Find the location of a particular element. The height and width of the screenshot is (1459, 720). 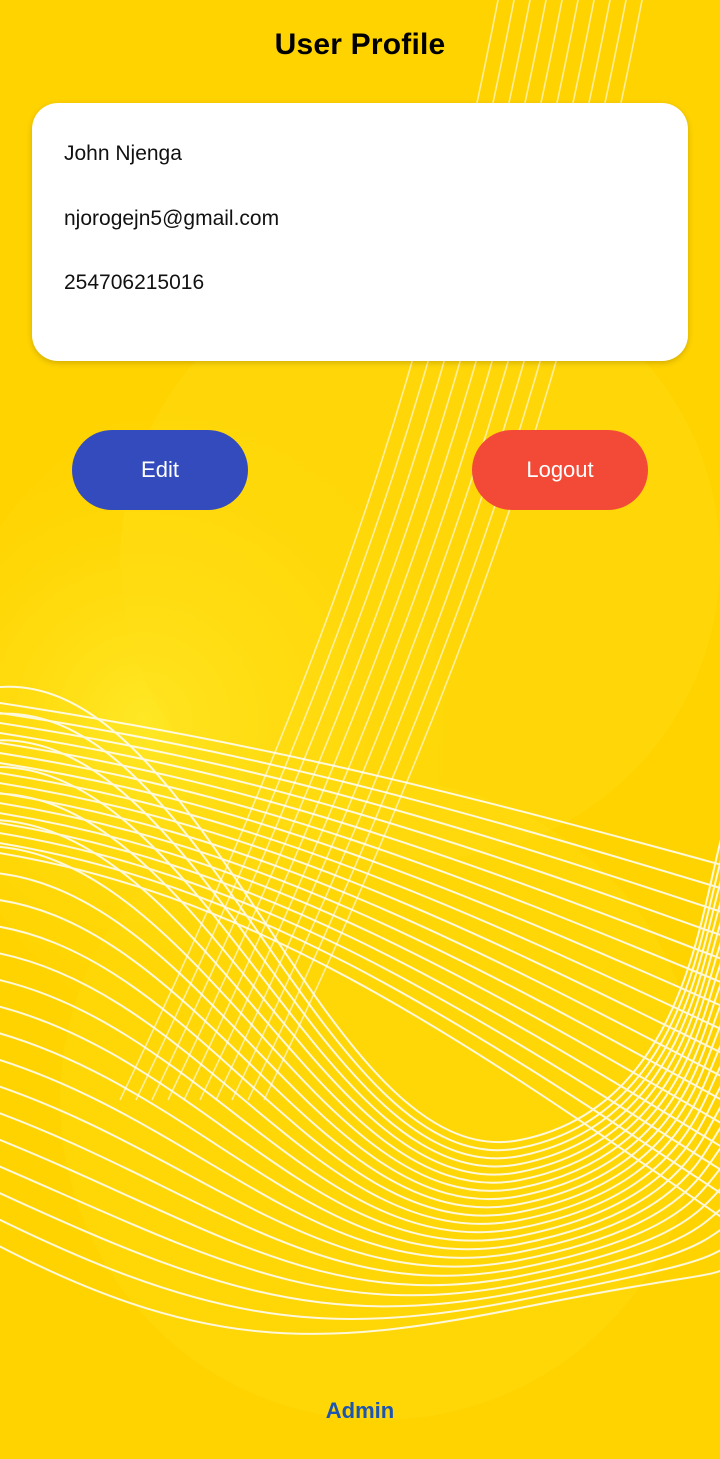

admin-link: Admin is located at coordinates (360, 1411).